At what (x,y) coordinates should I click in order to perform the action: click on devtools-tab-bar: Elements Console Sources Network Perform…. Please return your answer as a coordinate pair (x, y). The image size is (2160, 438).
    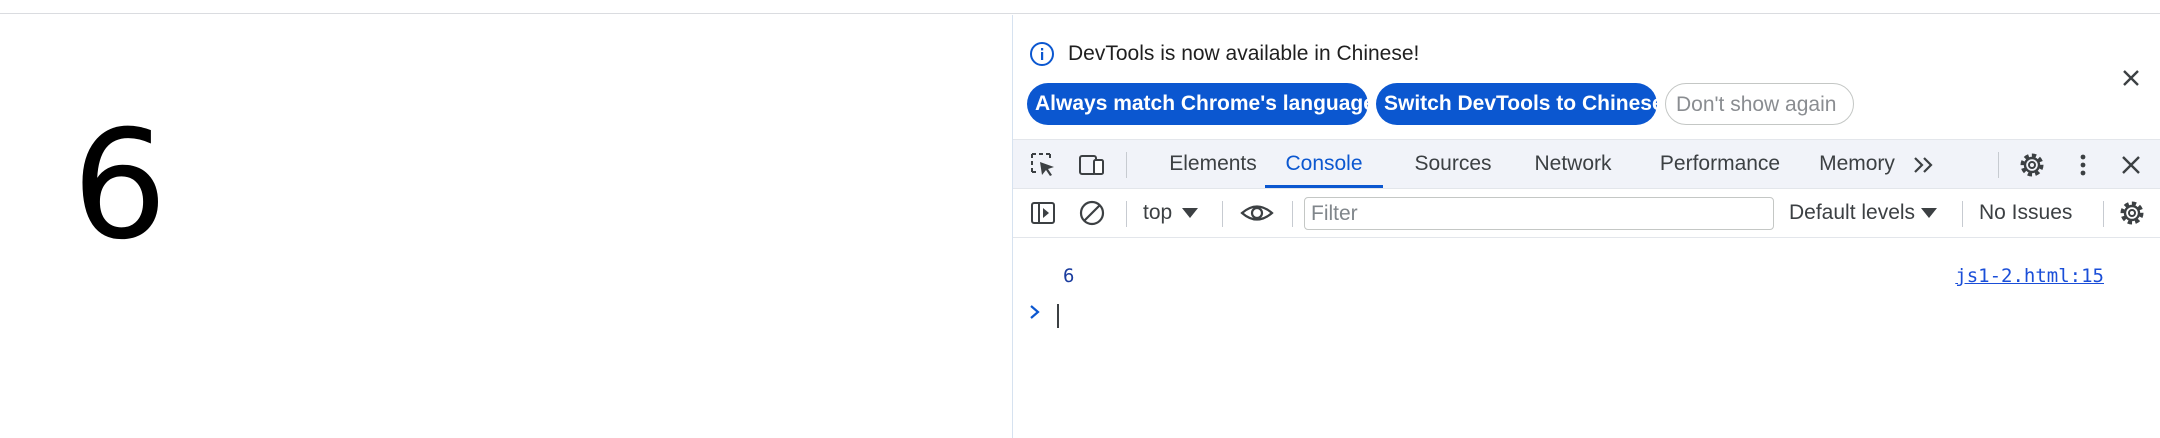
    Looking at the image, I should click on (1586, 164).